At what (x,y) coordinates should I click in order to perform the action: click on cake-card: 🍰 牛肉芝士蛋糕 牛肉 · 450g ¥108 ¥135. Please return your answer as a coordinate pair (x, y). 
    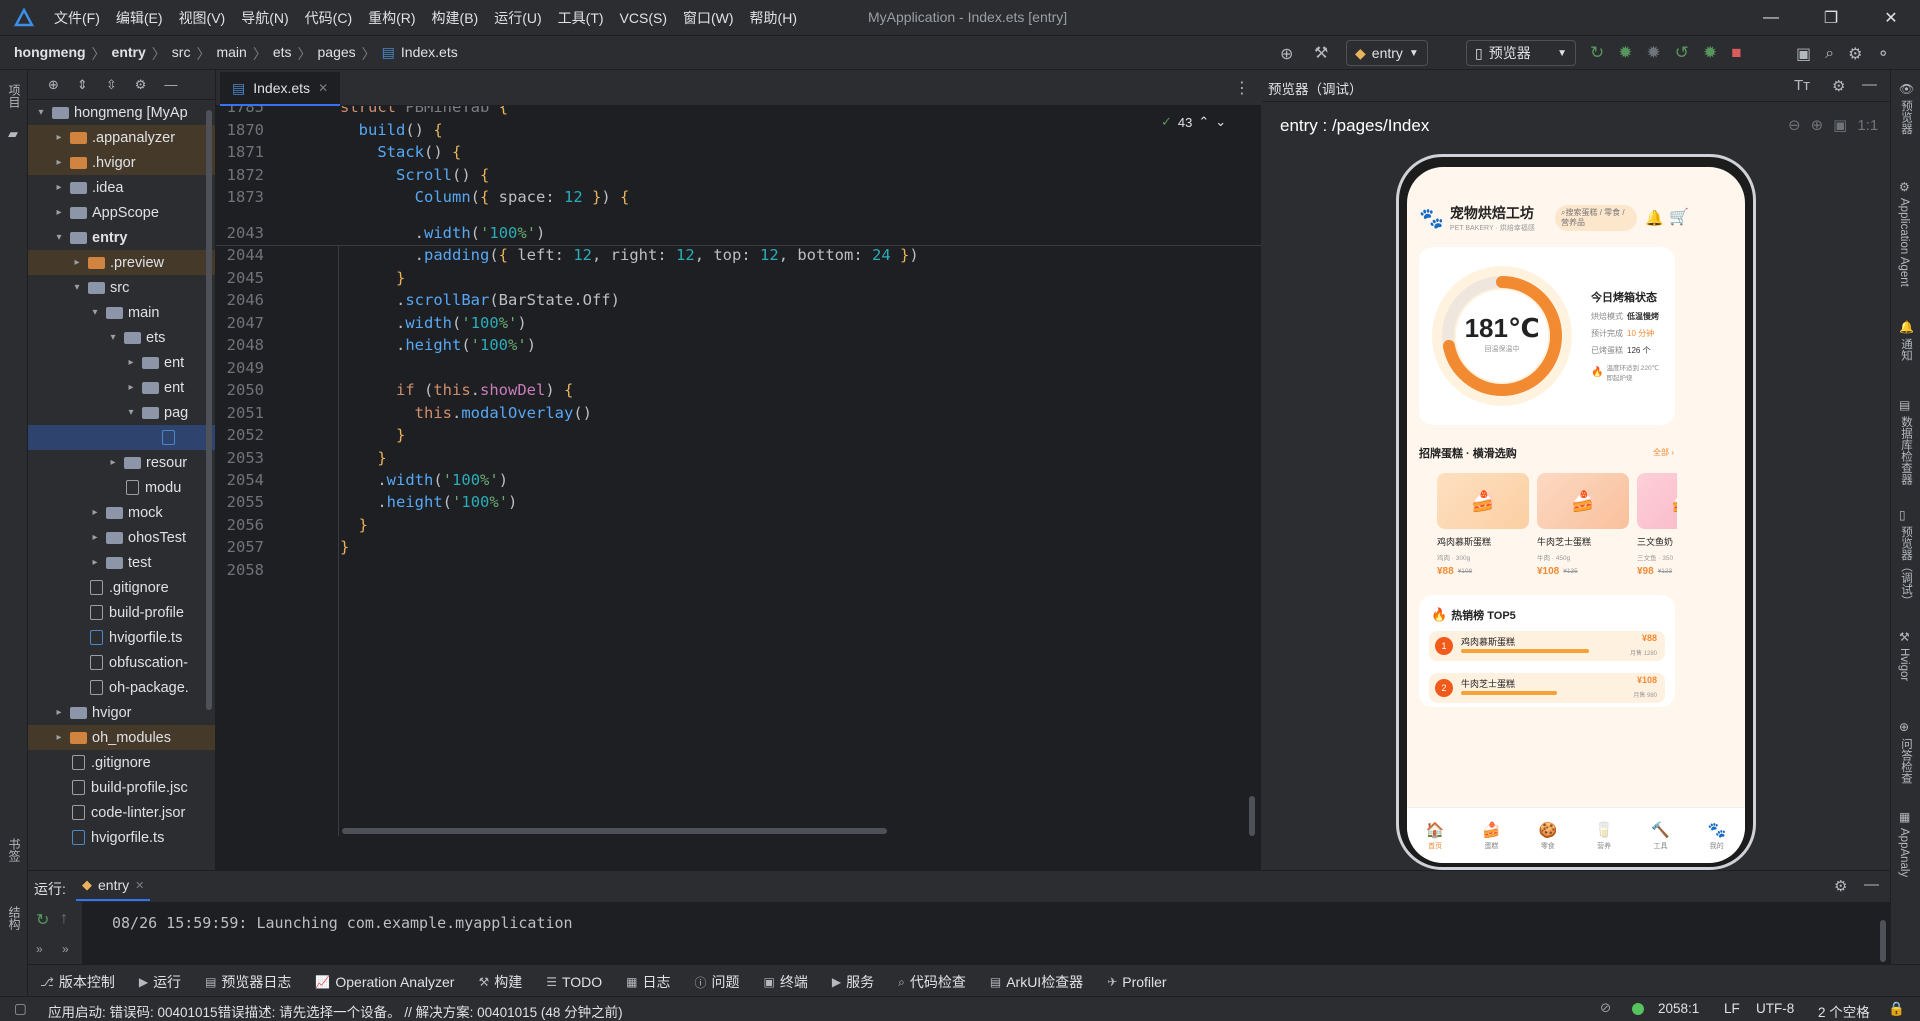
    Looking at the image, I should click on (1583, 529).